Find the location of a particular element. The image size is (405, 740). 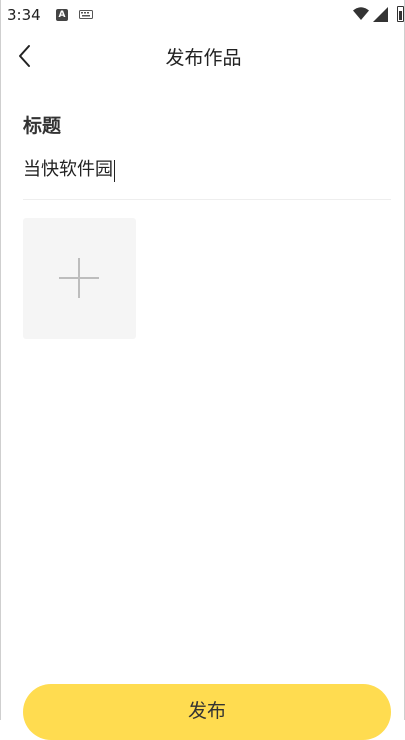

app-notification-letter: A is located at coordinates (62, 15).